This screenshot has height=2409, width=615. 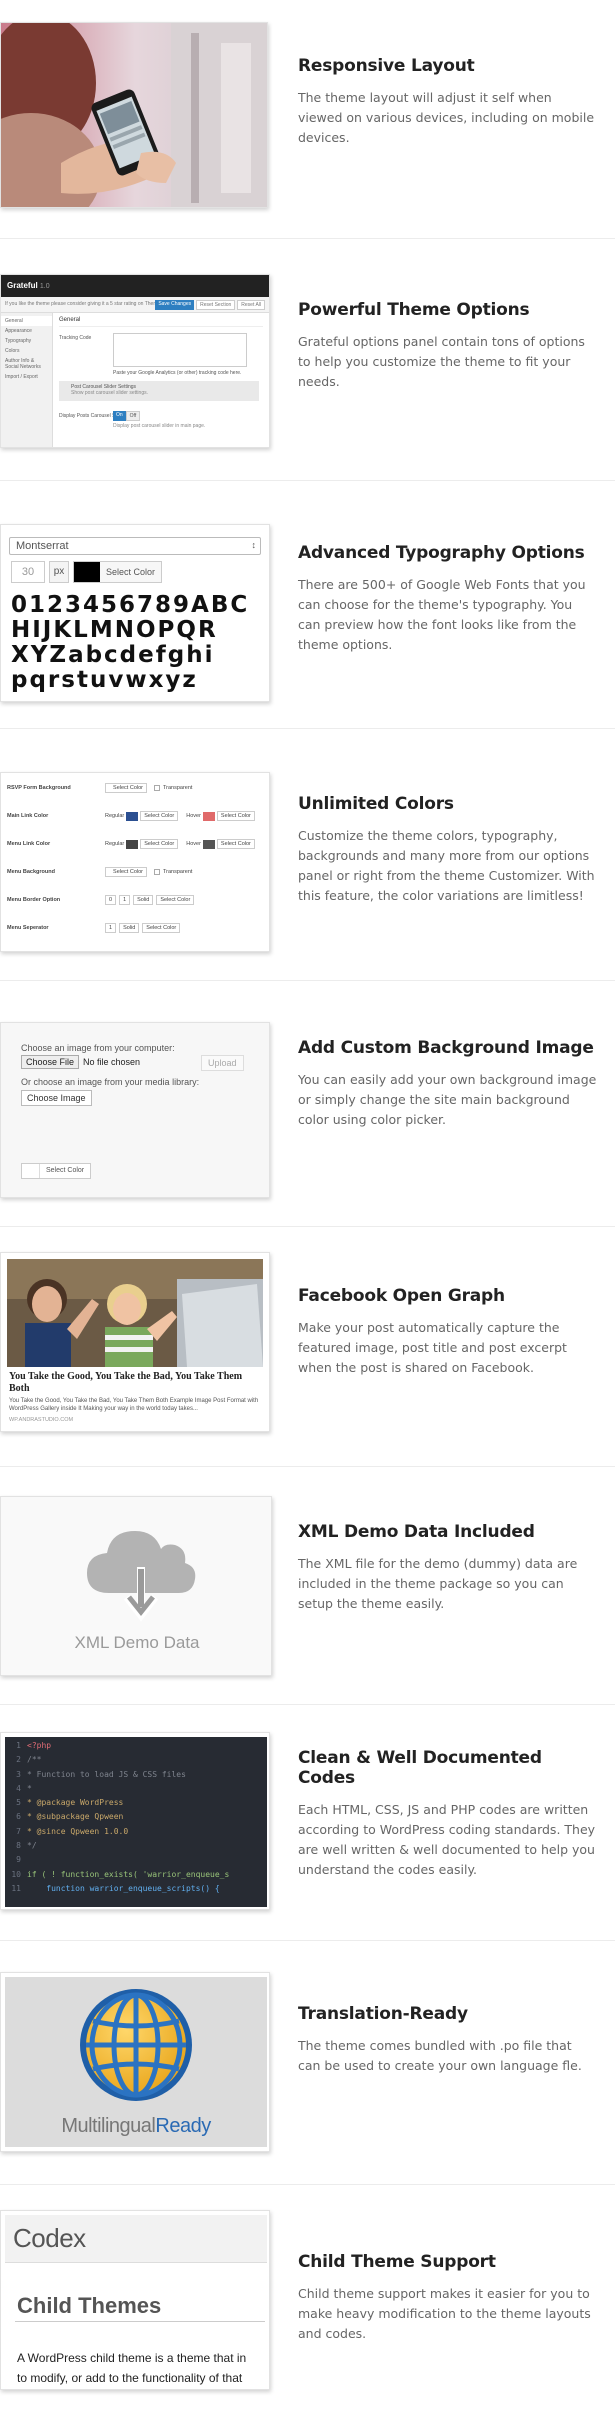 What do you see at coordinates (18, 1817) in the screenshot?
I see `line-number: 6` at bounding box center [18, 1817].